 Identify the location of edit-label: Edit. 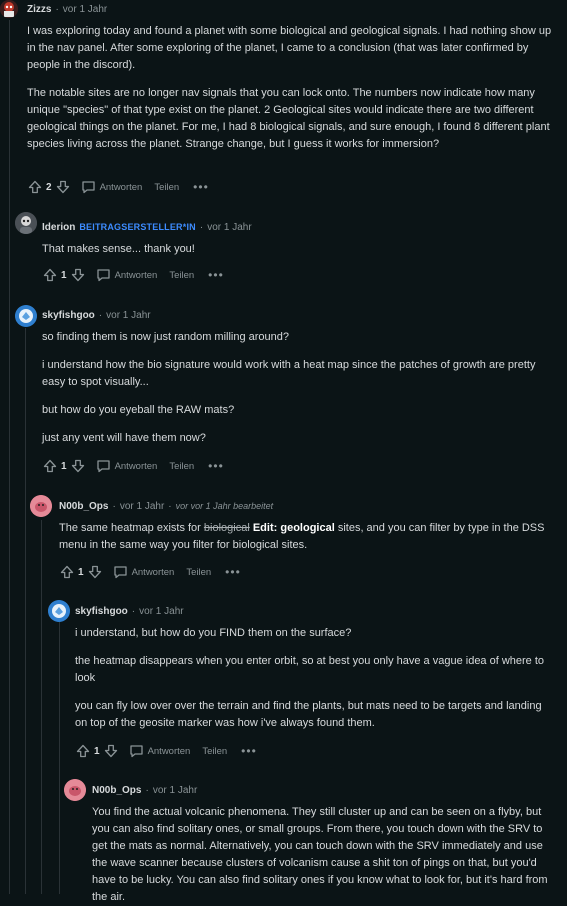
(263, 528).